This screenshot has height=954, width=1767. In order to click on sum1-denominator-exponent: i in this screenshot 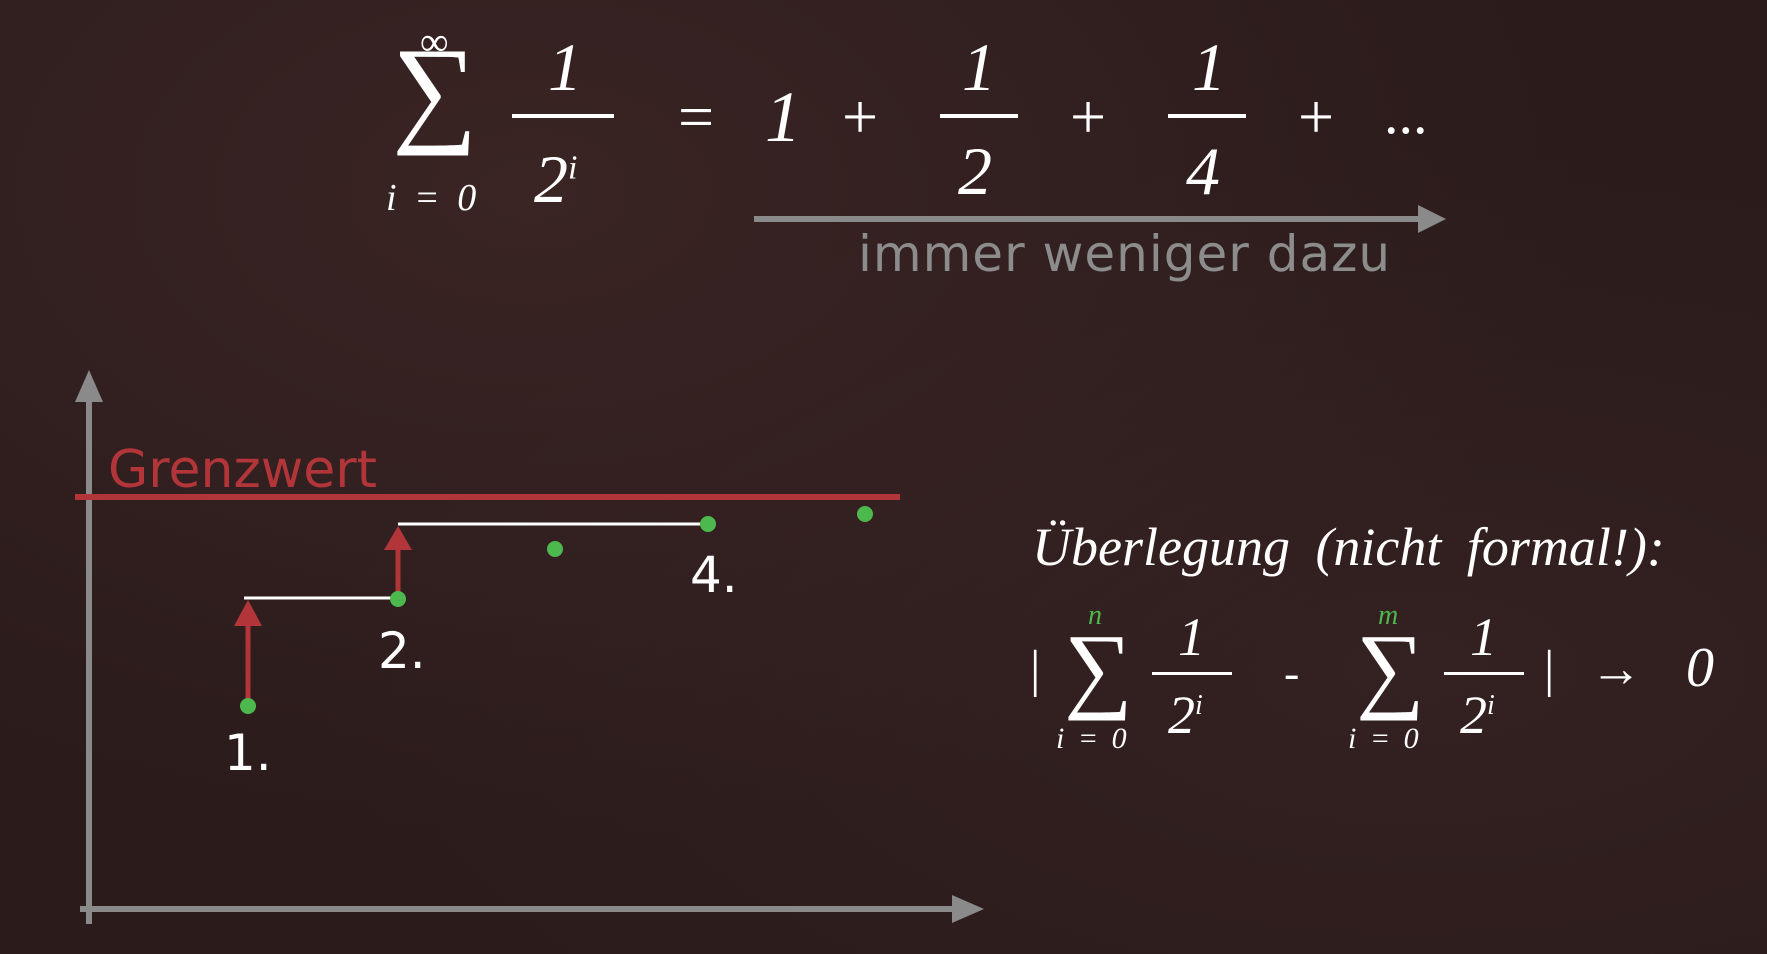, I will do `click(1199, 705)`.